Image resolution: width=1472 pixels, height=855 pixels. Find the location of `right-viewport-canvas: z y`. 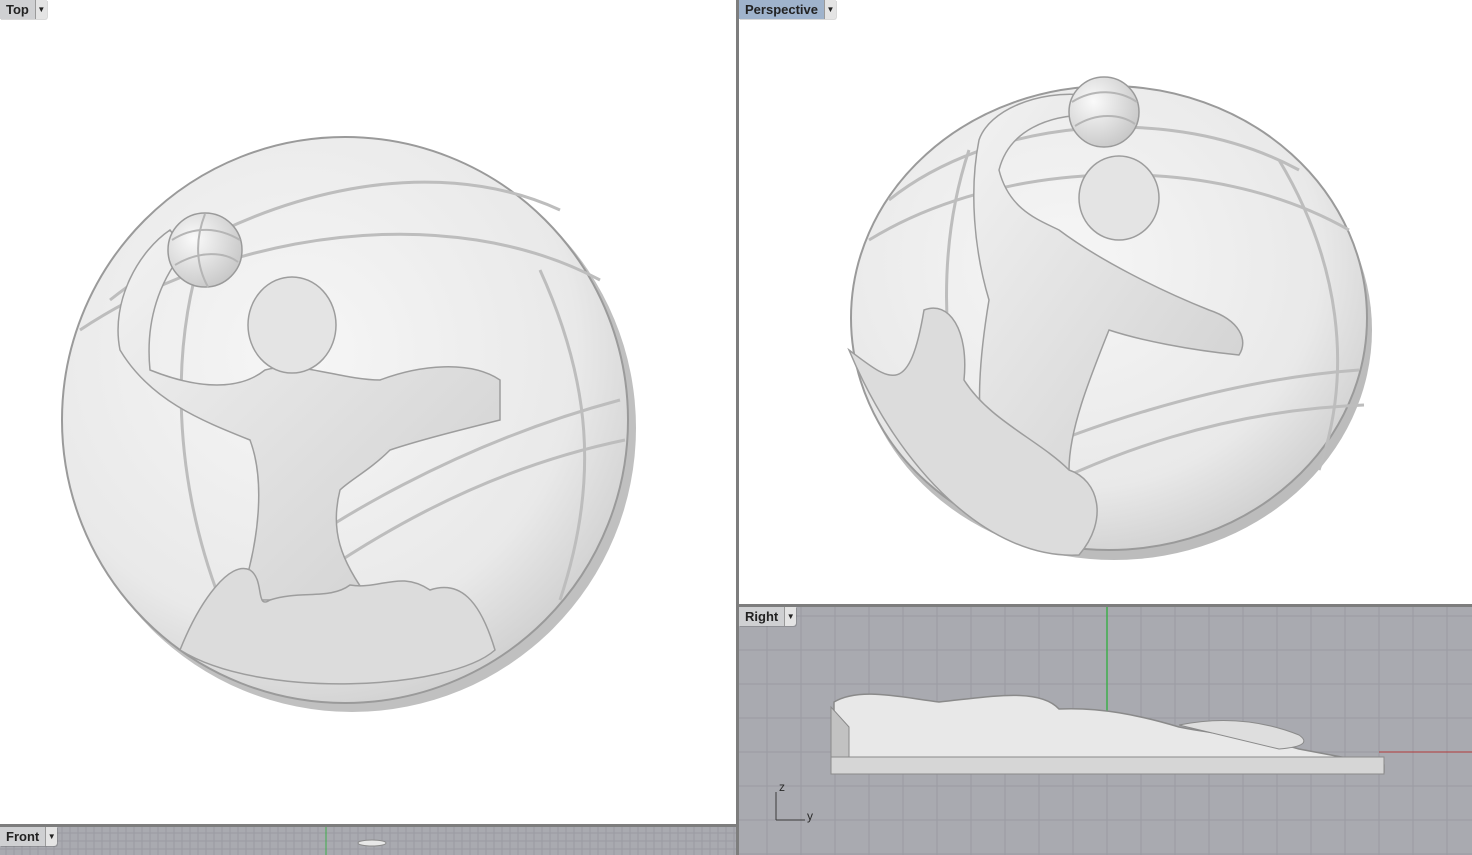

right-viewport-canvas: z y is located at coordinates (1105, 731).